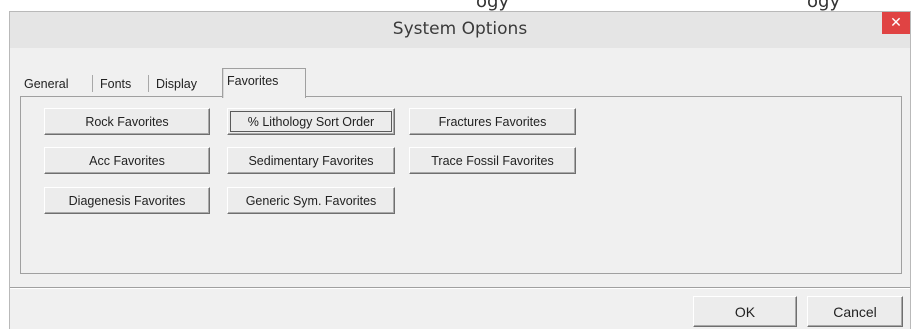 The width and height of the screenshot is (911, 329). What do you see at coordinates (460, 288) in the screenshot?
I see `footer-divider` at bounding box center [460, 288].